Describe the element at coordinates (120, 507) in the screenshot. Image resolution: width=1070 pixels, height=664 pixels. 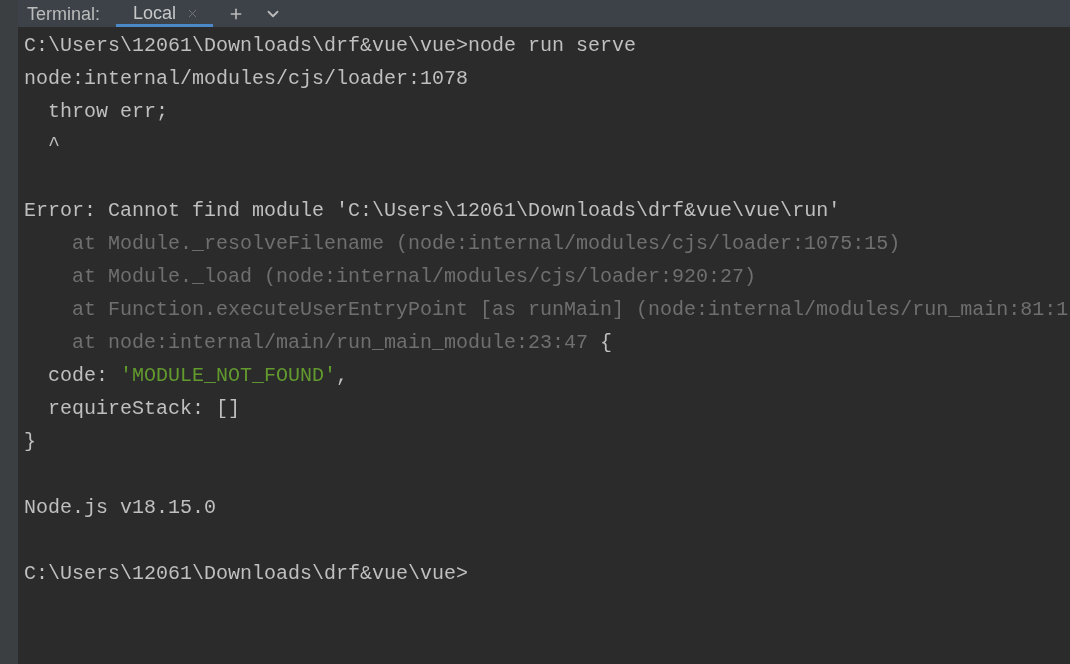
I see `output-line: Node.js v18.15.0` at that location.